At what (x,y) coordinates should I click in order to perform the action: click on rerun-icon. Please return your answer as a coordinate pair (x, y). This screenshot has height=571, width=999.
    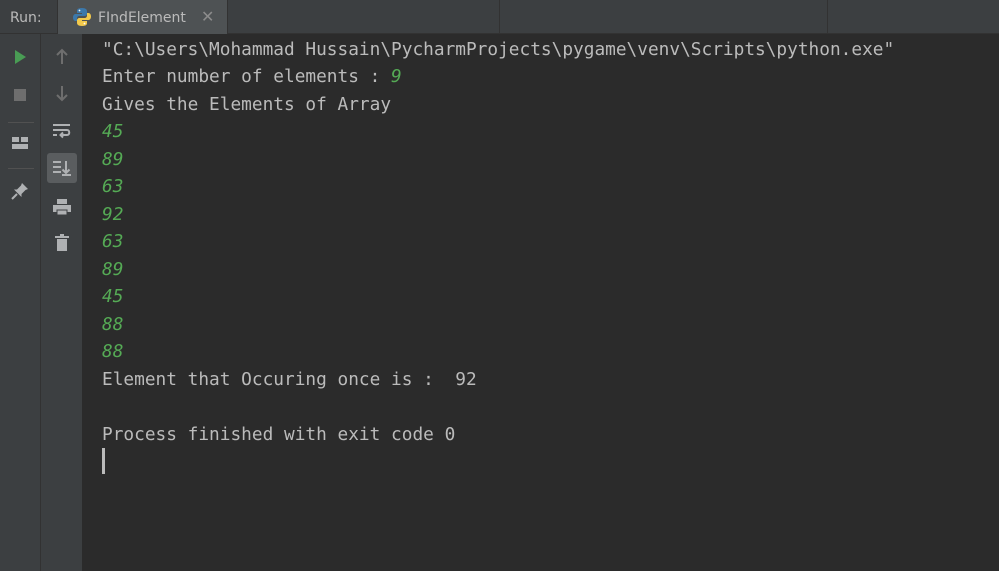
    Looking at the image, I should click on (20, 57).